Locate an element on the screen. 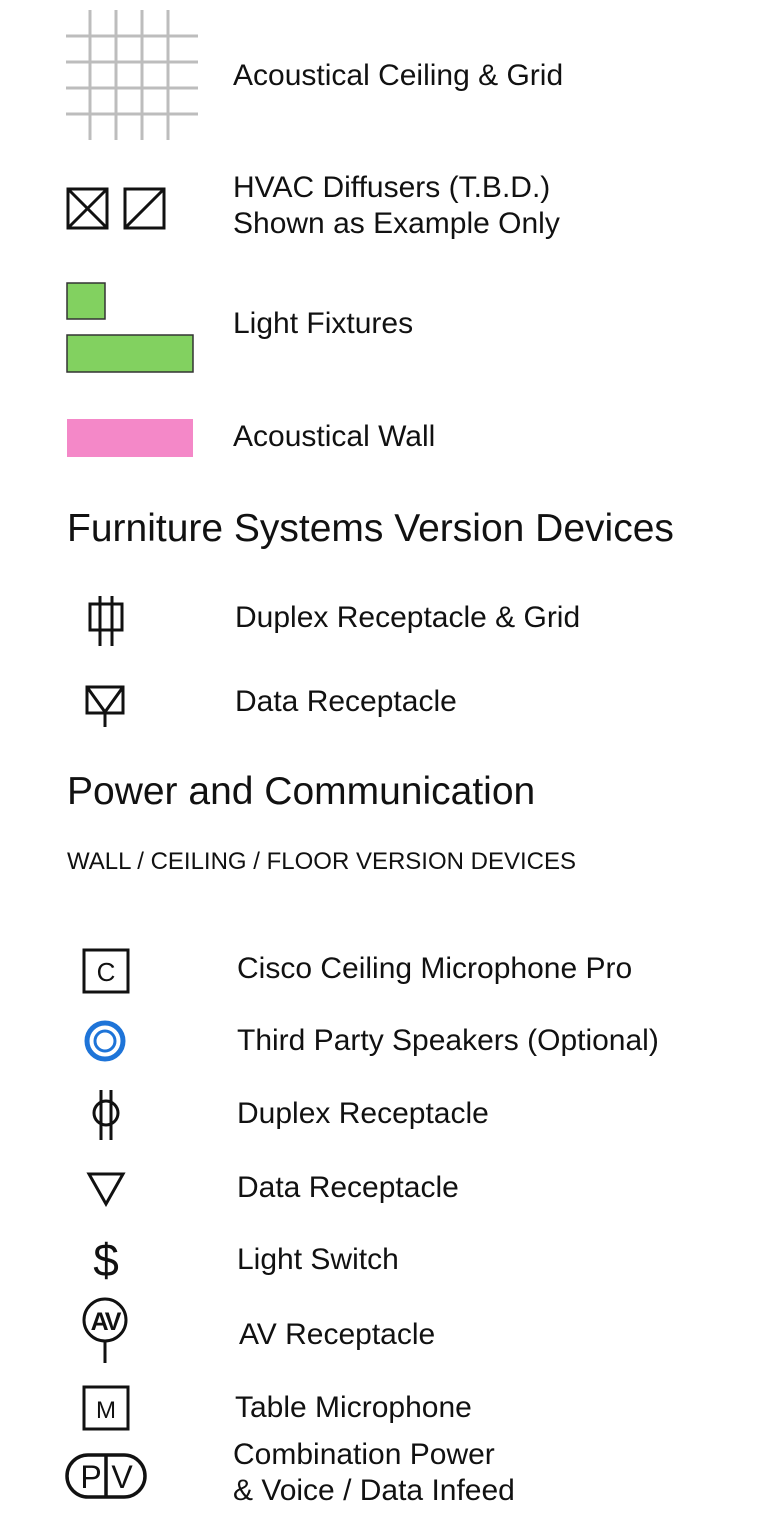 The height and width of the screenshot is (1517, 760). av-receptacle-label: AV Receptacle is located at coordinates (337, 1334).